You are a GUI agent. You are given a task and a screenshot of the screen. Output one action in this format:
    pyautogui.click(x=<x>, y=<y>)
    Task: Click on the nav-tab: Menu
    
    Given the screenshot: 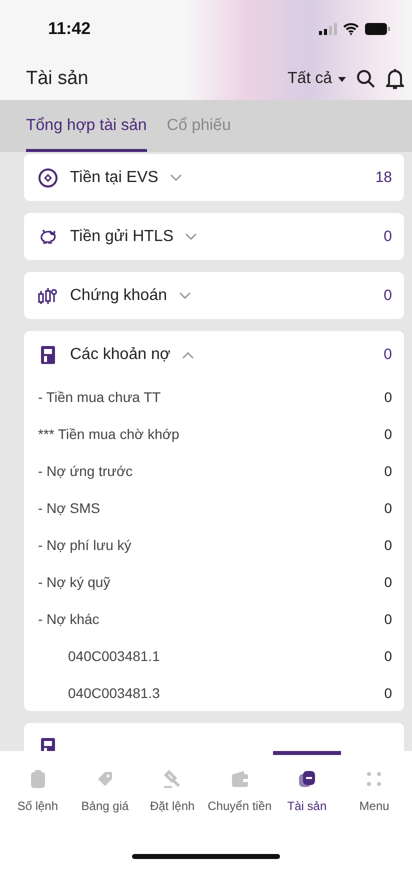 What is the action you would take?
    pyautogui.click(x=374, y=786)
    